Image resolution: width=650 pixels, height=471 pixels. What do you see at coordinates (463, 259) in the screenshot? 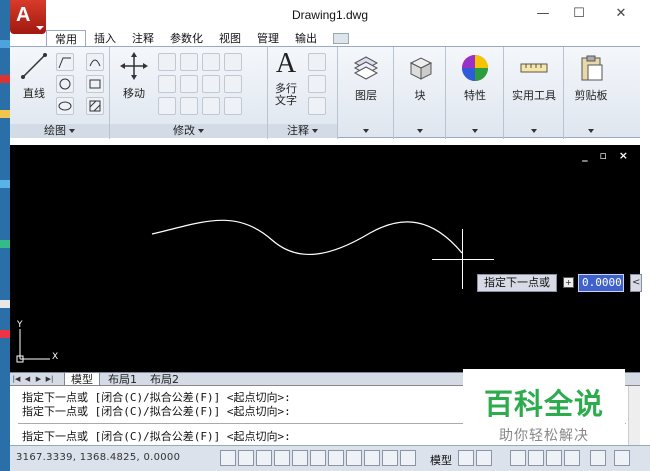
I see `crosshair-cursor-horizontal` at bounding box center [463, 259].